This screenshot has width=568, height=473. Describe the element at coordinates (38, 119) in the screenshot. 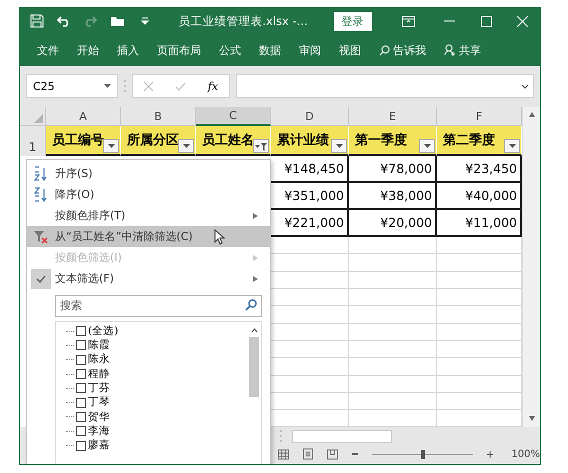

I see `triangle-icon` at that location.